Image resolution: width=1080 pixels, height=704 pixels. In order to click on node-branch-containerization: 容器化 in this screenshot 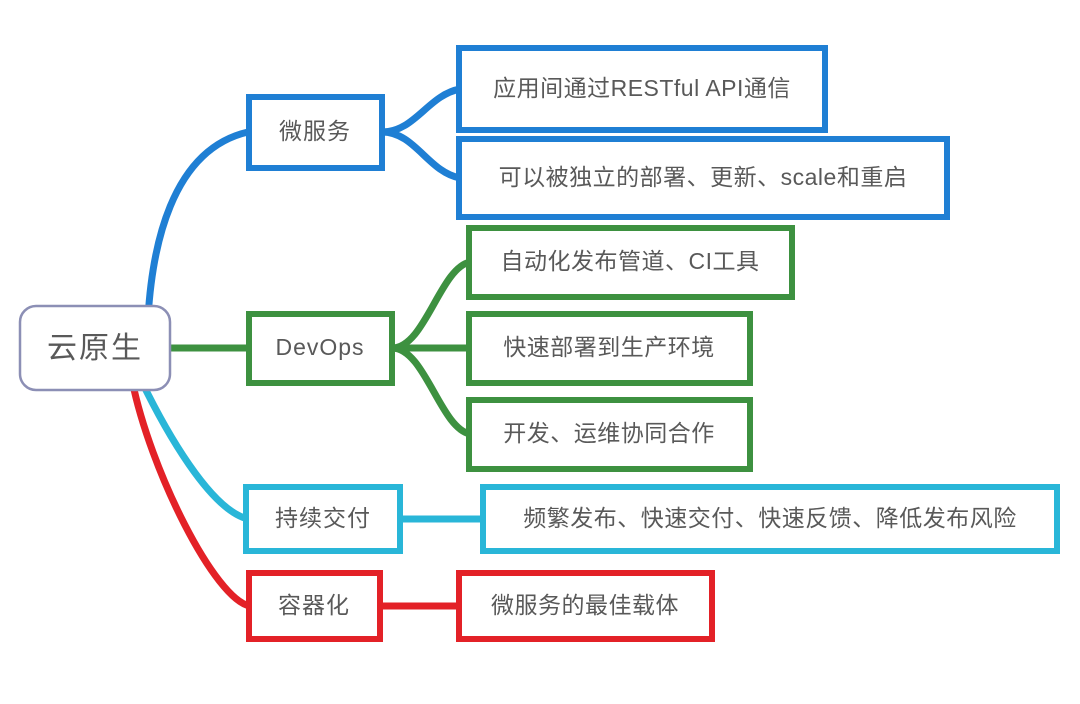, I will do `click(314, 606)`.